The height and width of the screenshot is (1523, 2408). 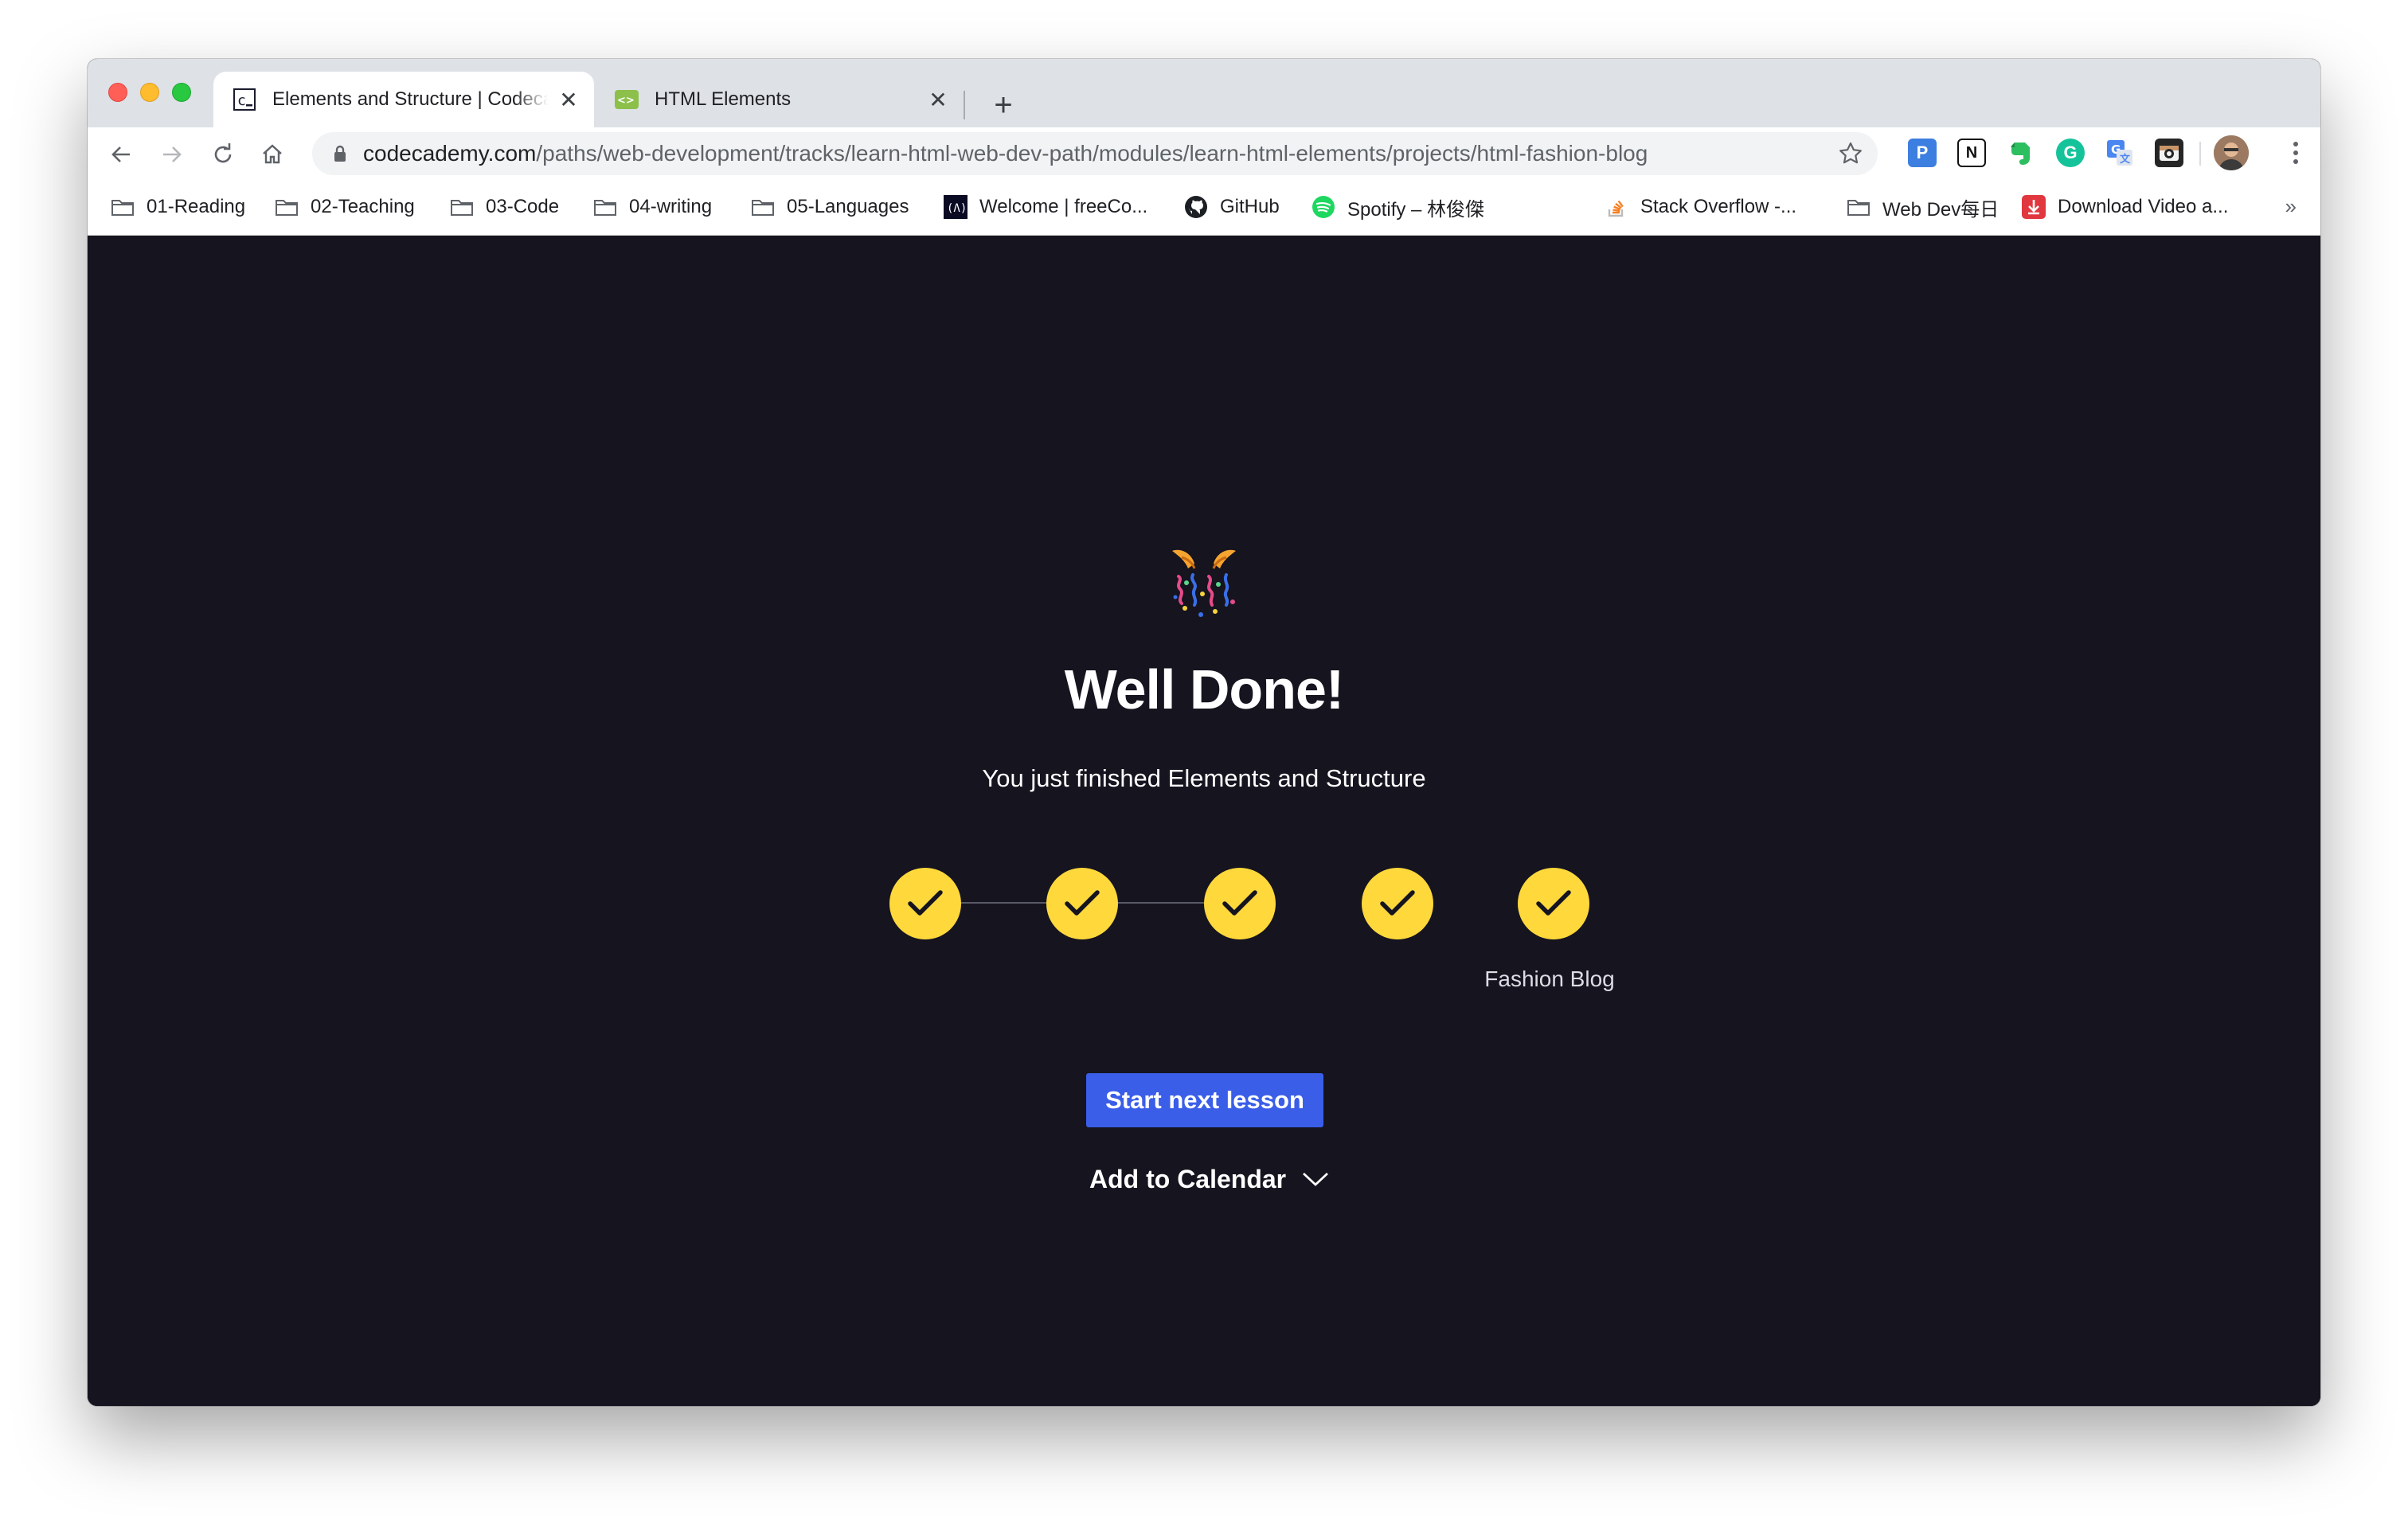 What do you see at coordinates (196, 206) in the screenshot?
I see `bookmark-label: 01-Reading` at bounding box center [196, 206].